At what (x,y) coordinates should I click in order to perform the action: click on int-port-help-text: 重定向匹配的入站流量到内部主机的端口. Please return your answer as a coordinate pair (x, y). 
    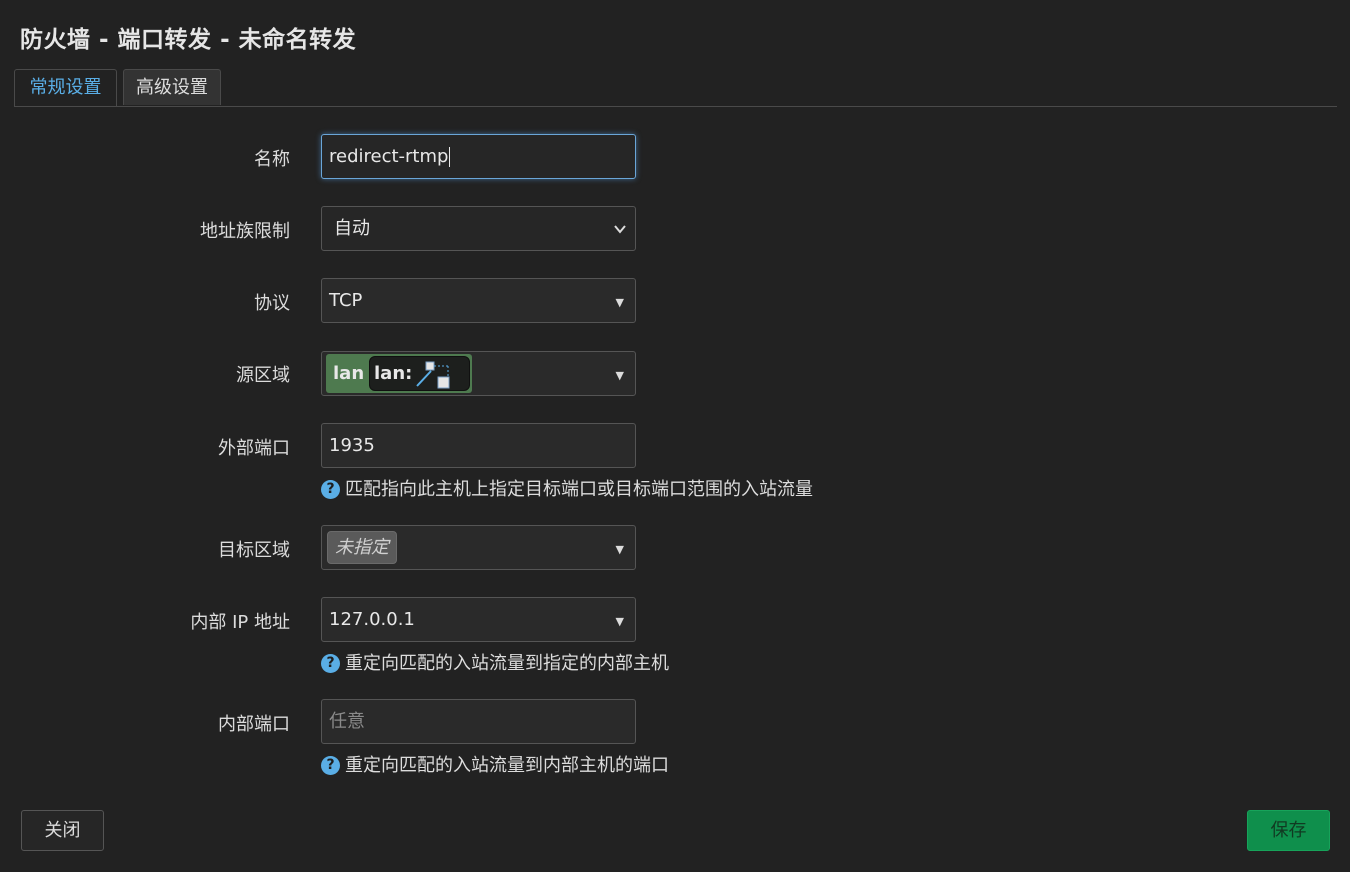
    Looking at the image, I should click on (507, 765).